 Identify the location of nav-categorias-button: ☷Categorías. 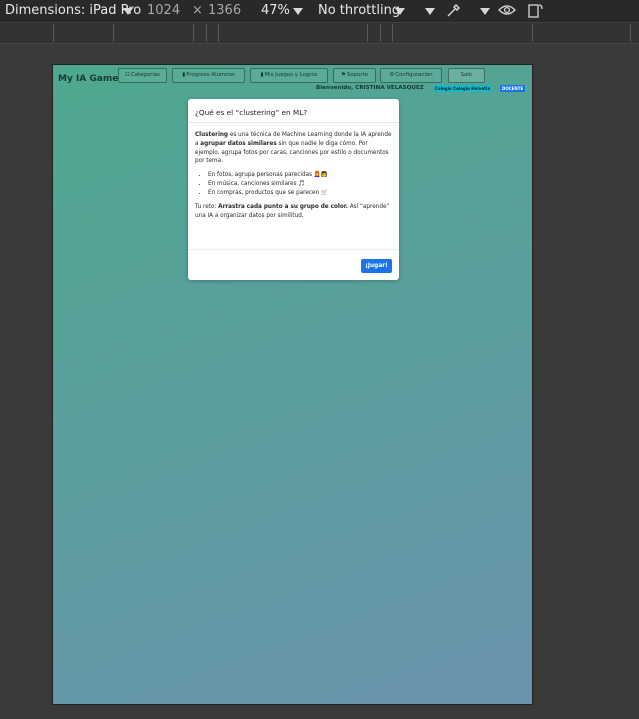
(142, 75).